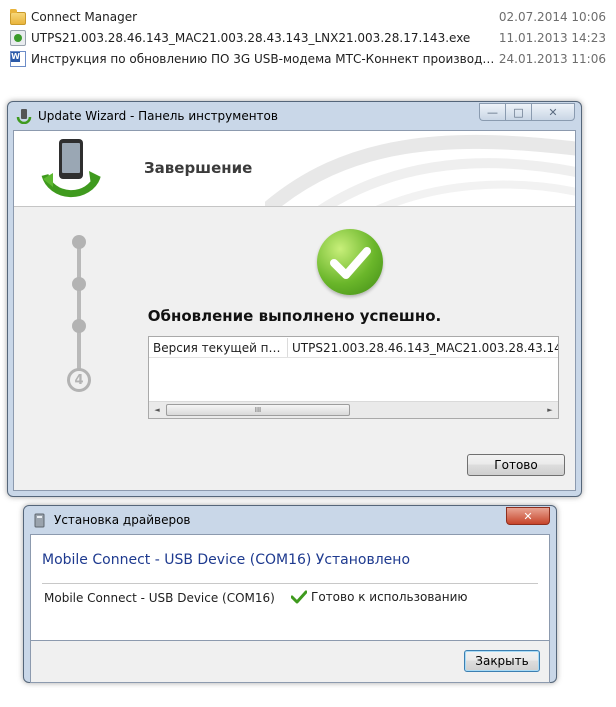 Image resolution: width=616 pixels, height=707 pixels. What do you see at coordinates (79, 284) in the screenshot?
I see `step-2-indicator` at bounding box center [79, 284].